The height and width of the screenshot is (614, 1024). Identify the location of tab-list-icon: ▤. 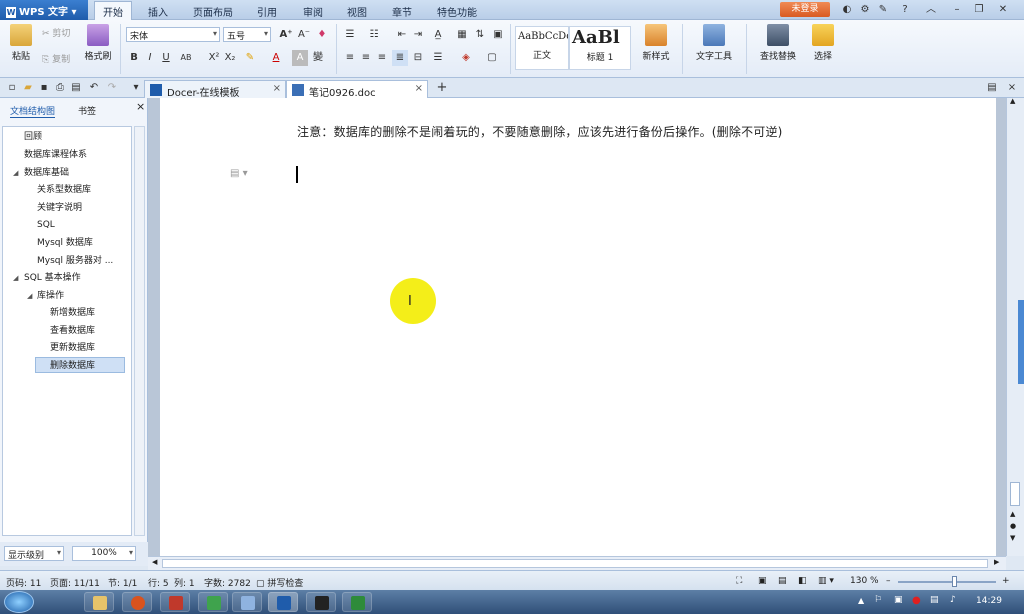
(992, 88).